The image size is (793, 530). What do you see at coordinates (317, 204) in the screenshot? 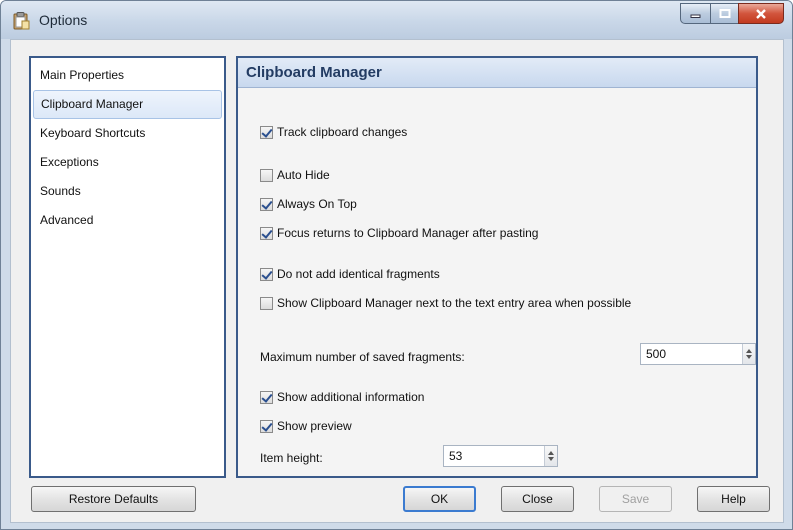
I see `always-on-top-label: Always On Top` at bounding box center [317, 204].